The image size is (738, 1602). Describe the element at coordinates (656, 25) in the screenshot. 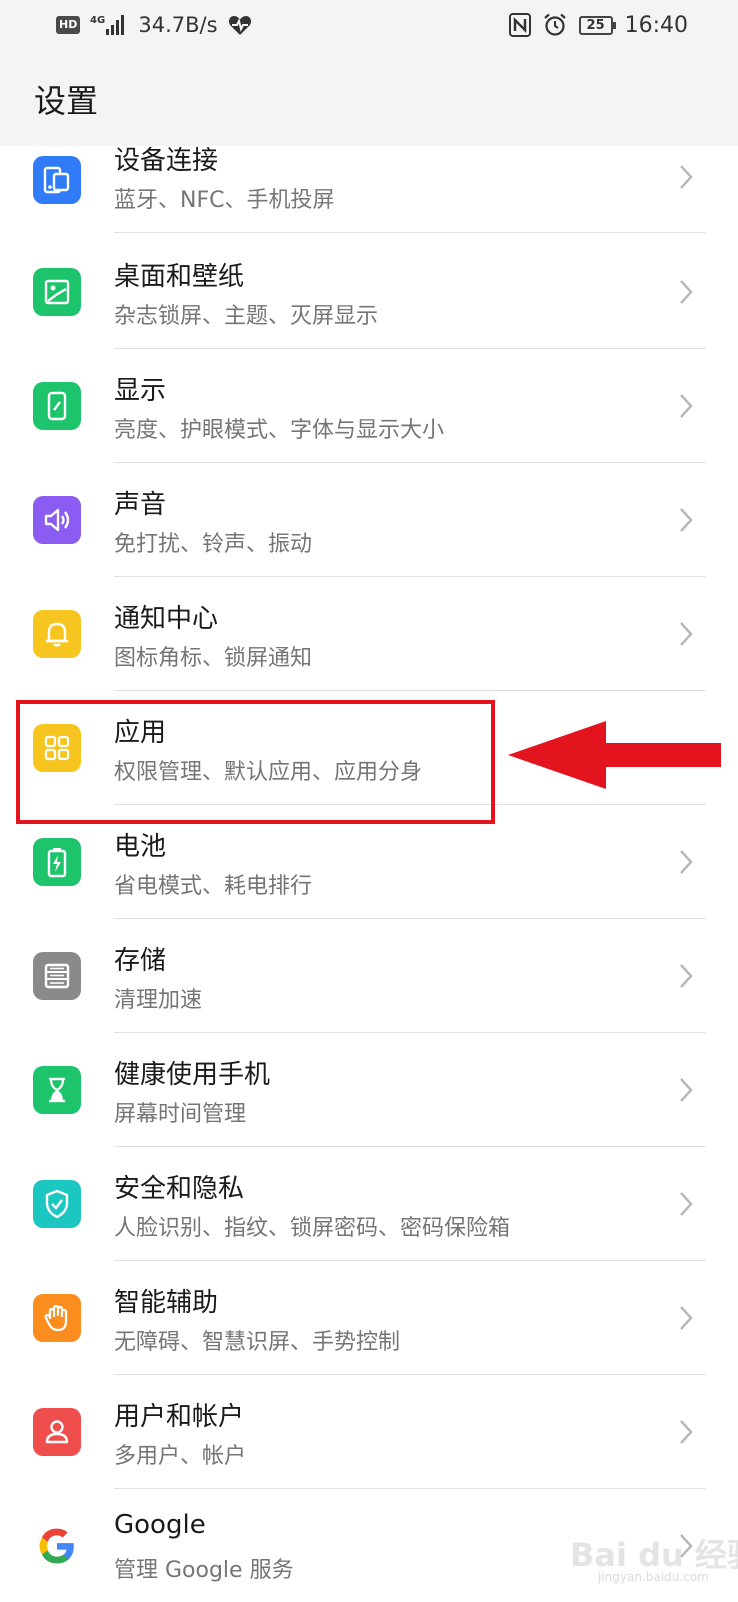

I see `clock: 16:40` at that location.